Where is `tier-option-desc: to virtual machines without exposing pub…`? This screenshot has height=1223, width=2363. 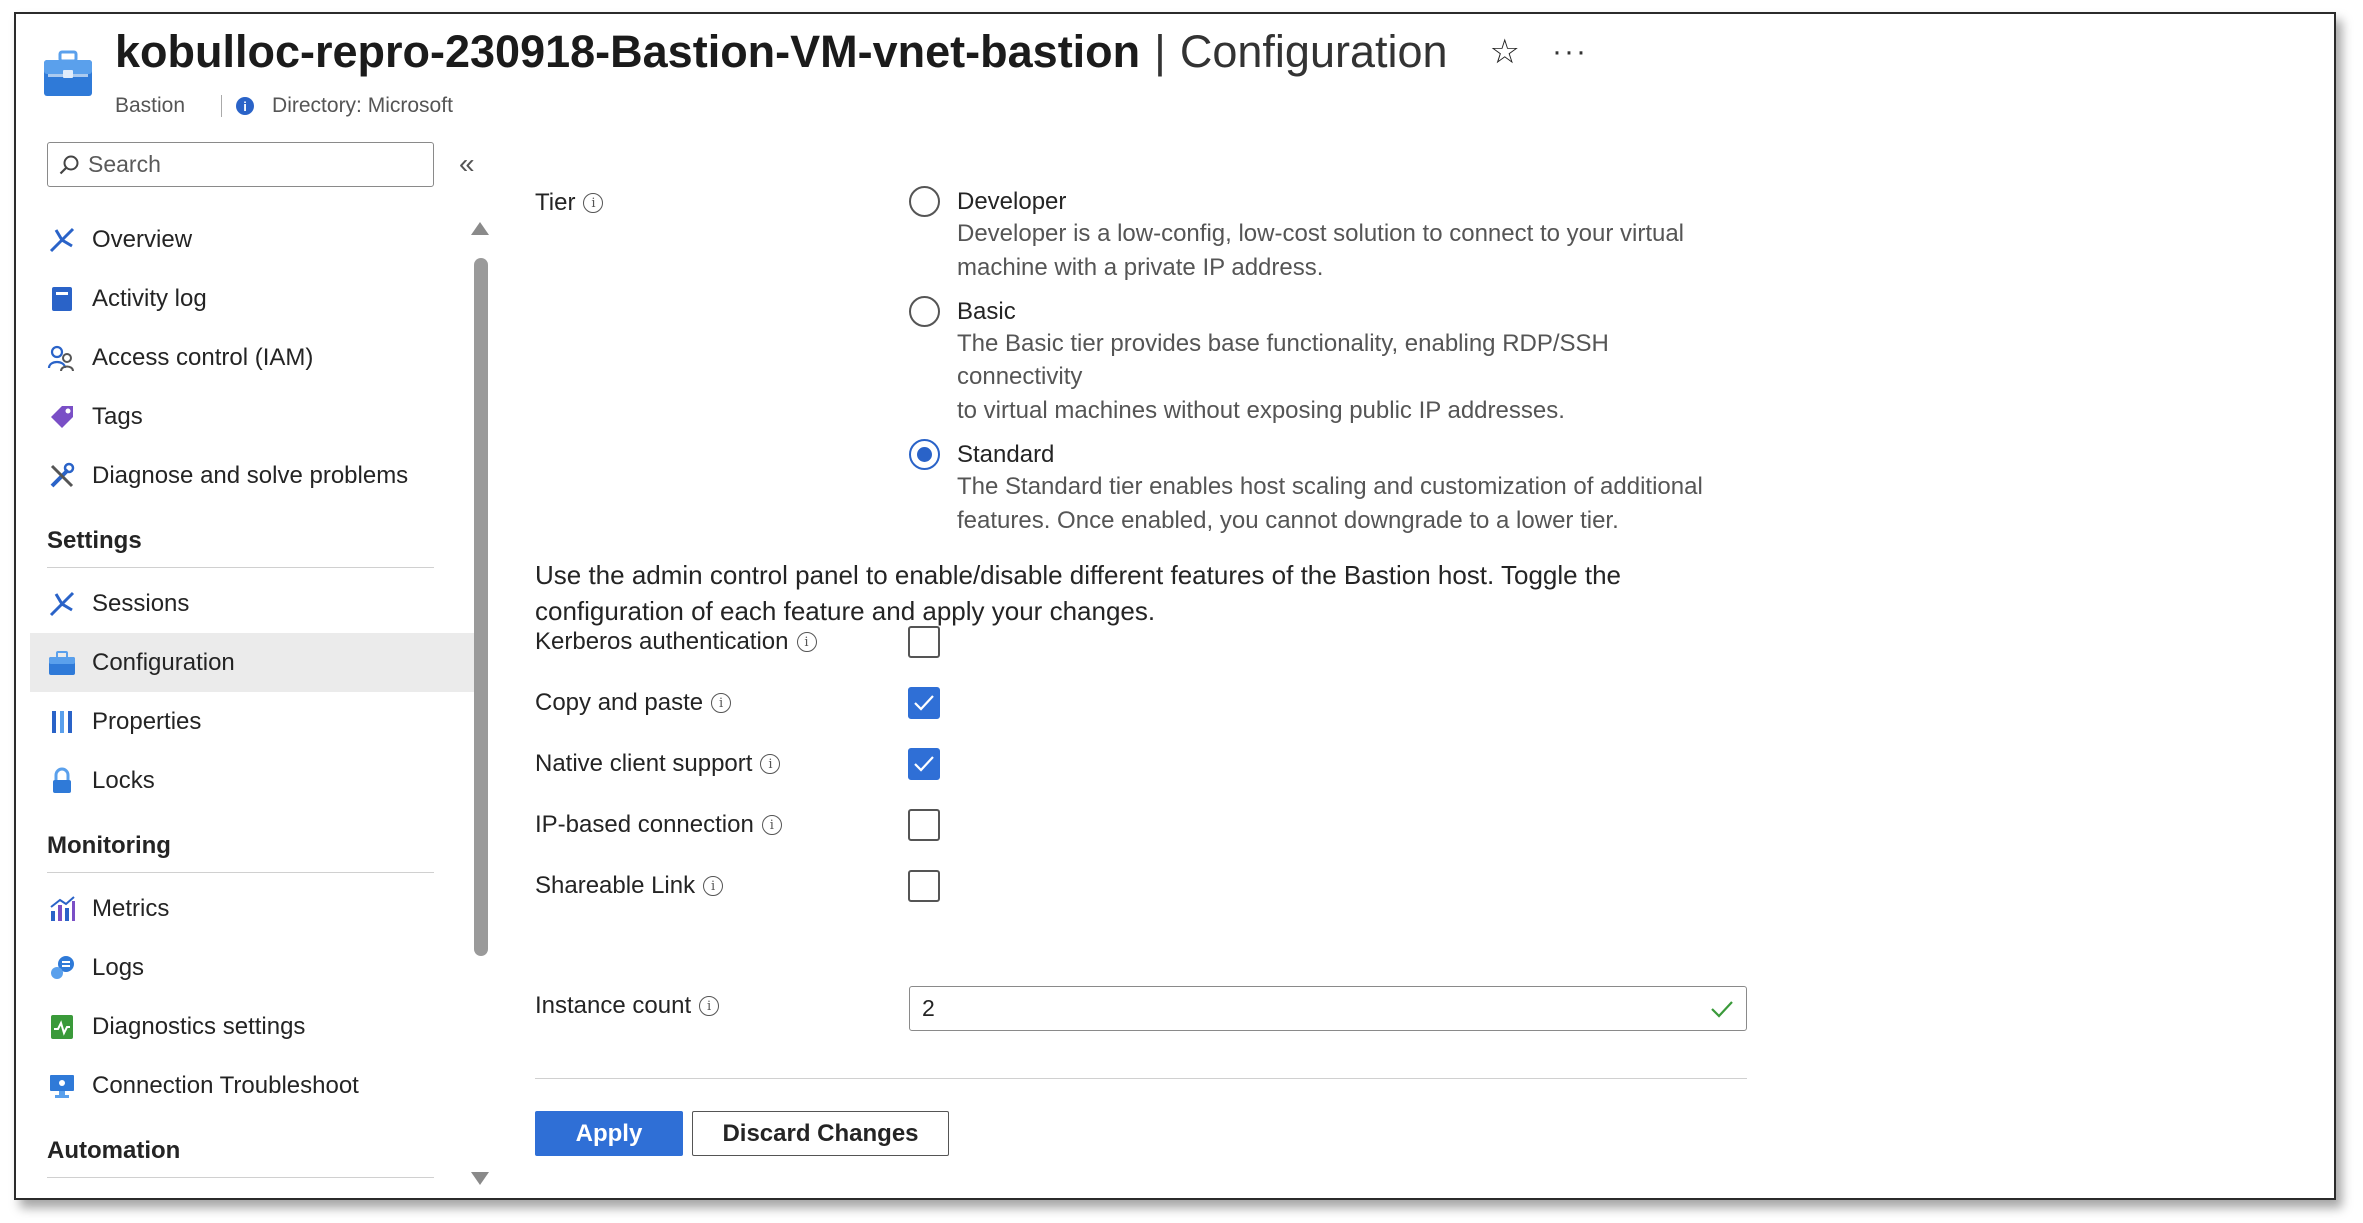 tier-option-desc: to virtual machines without exposing pub… is located at coordinates (1261, 410).